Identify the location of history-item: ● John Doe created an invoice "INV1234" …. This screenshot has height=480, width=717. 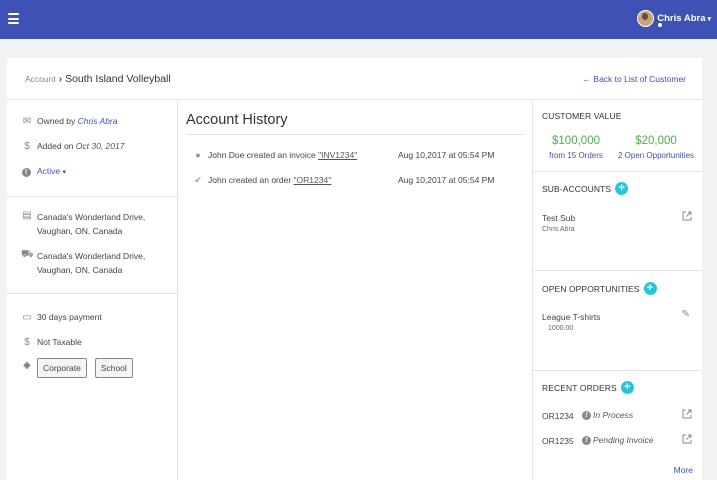
(357, 155).